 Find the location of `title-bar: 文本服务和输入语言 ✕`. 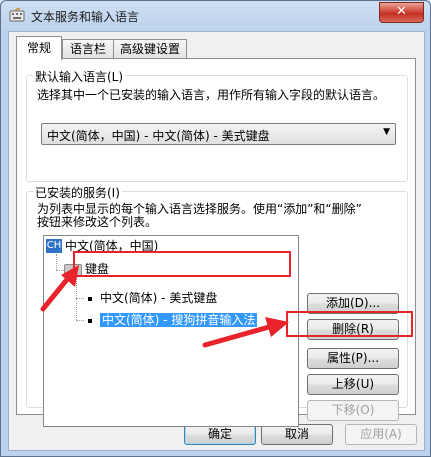

title-bar: 文本服务和输入语言 ✕ is located at coordinates (215, 16).